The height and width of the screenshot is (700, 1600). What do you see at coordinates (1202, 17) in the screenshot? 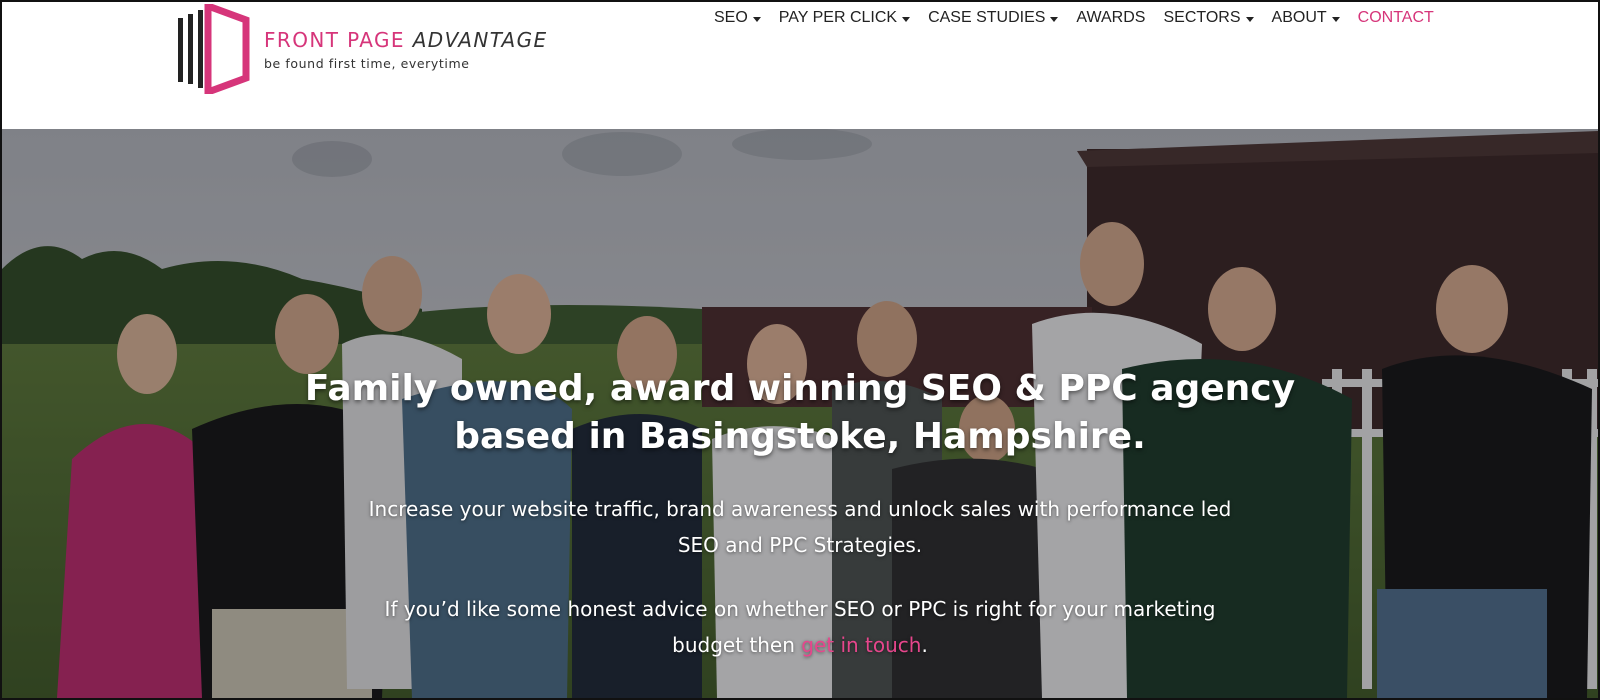
I see `nav-item-label: SECTORS` at bounding box center [1202, 17].